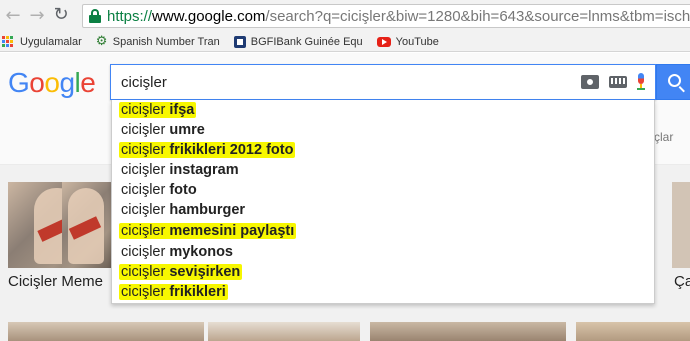 Image resolution: width=690 pixels, height=341 pixels. What do you see at coordinates (239, 41) in the screenshot?
I see `bank-icon` at bounding box center [239, 41].